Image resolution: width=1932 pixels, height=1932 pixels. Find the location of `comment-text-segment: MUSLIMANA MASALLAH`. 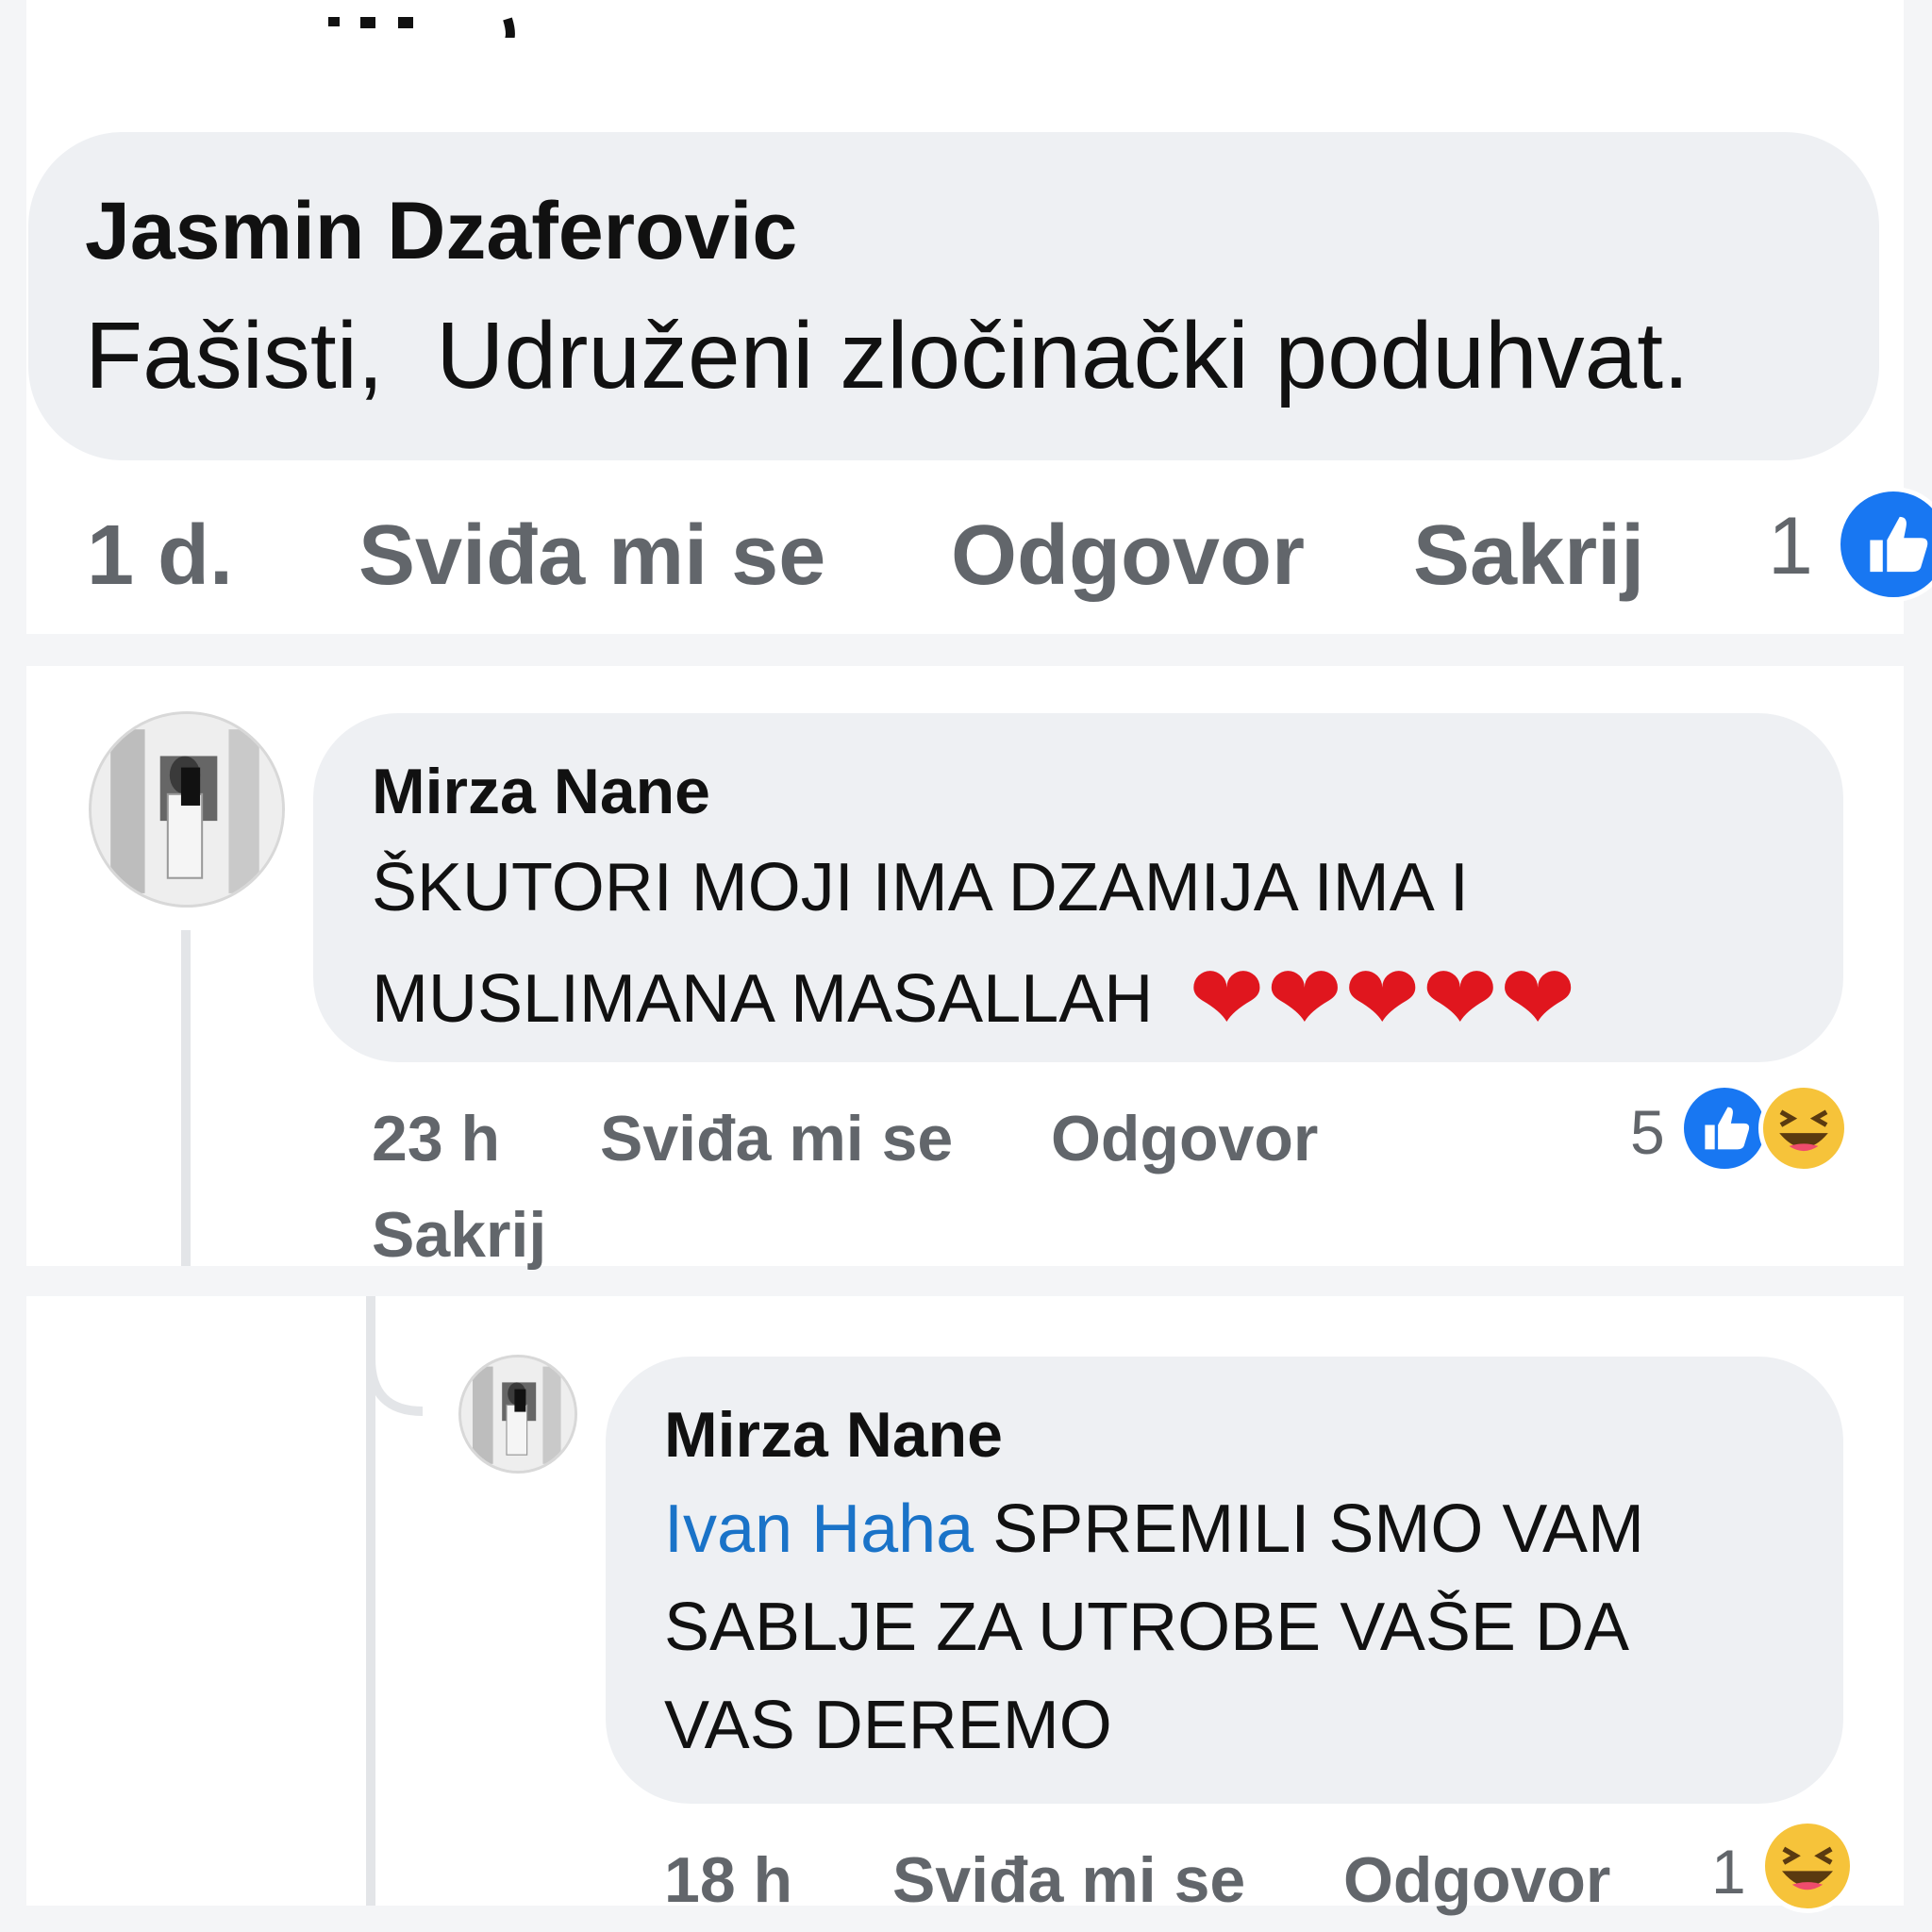

comment-text-segment: MUSLIMANA MASALLAH is located at coordinates (763, 999).